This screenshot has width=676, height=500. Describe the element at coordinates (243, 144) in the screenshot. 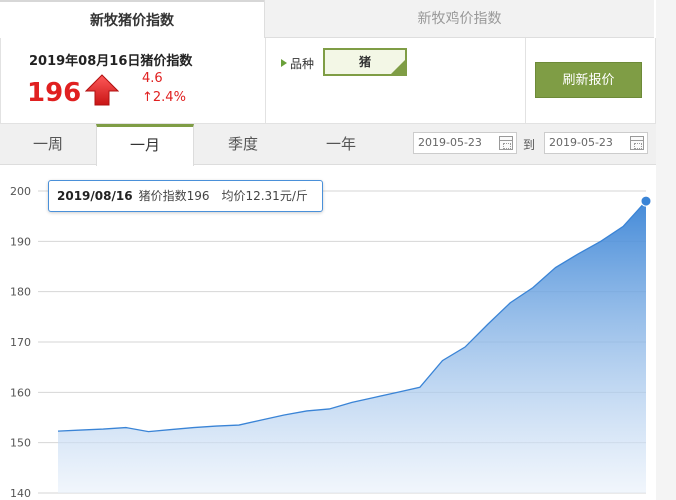

I see `tab-quarter: 季度` at that location.